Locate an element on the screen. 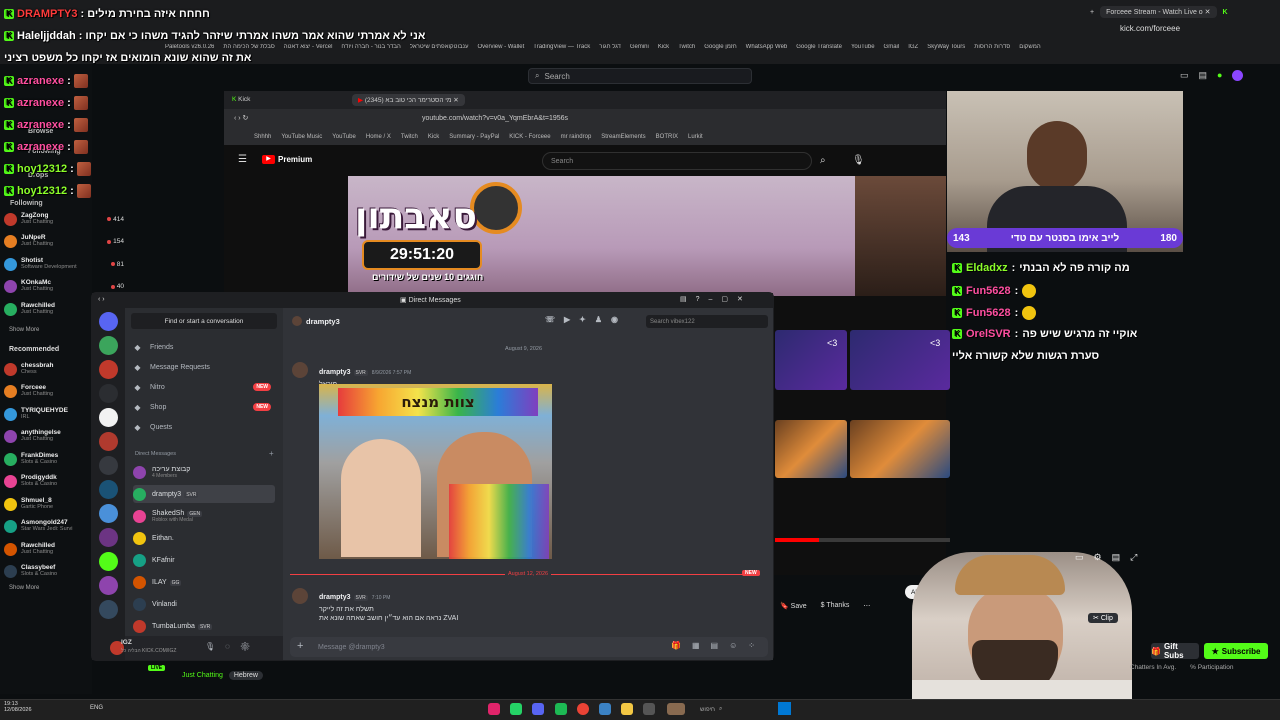 The height and width of the screenshot is (720, 1280). bookmark-item: Twitch is located at coordinates (686, 50).